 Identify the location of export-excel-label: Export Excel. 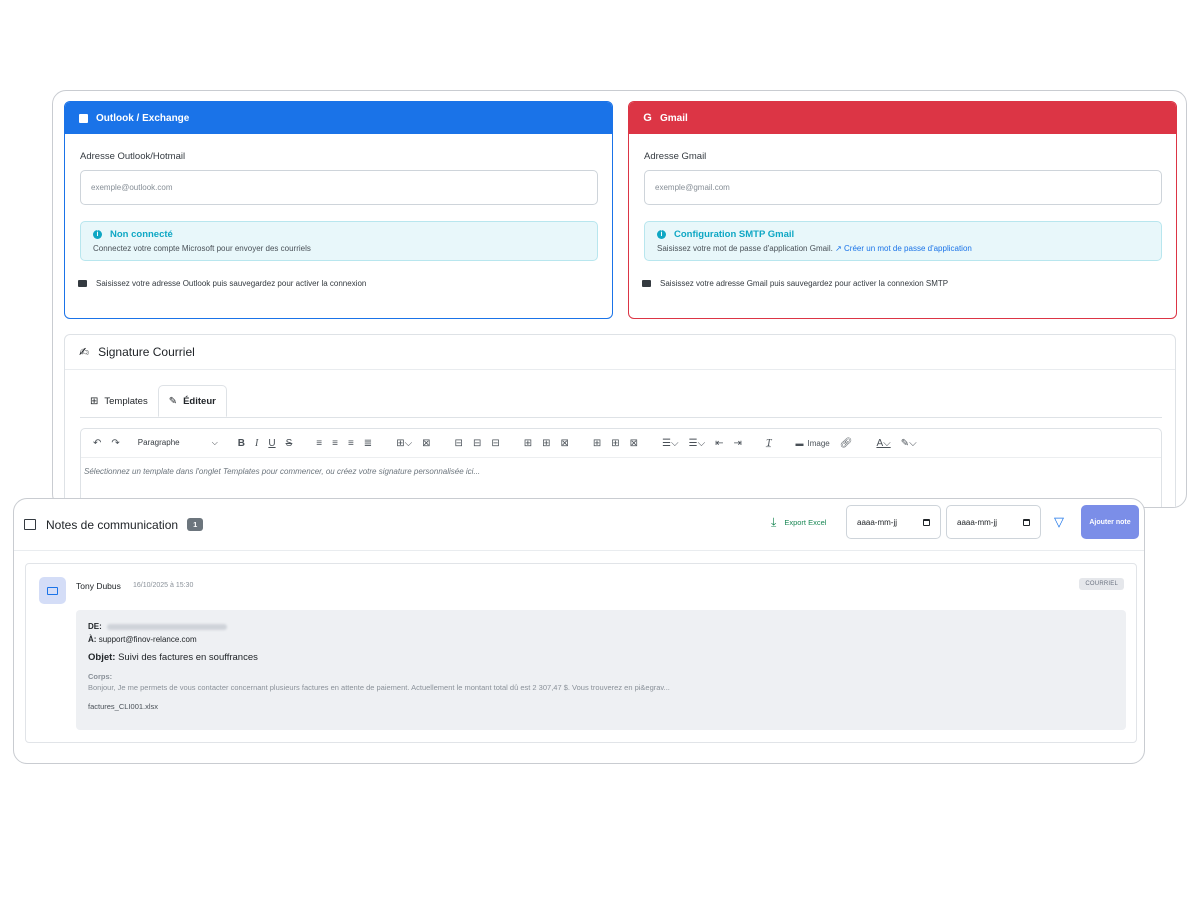
(805, 522).